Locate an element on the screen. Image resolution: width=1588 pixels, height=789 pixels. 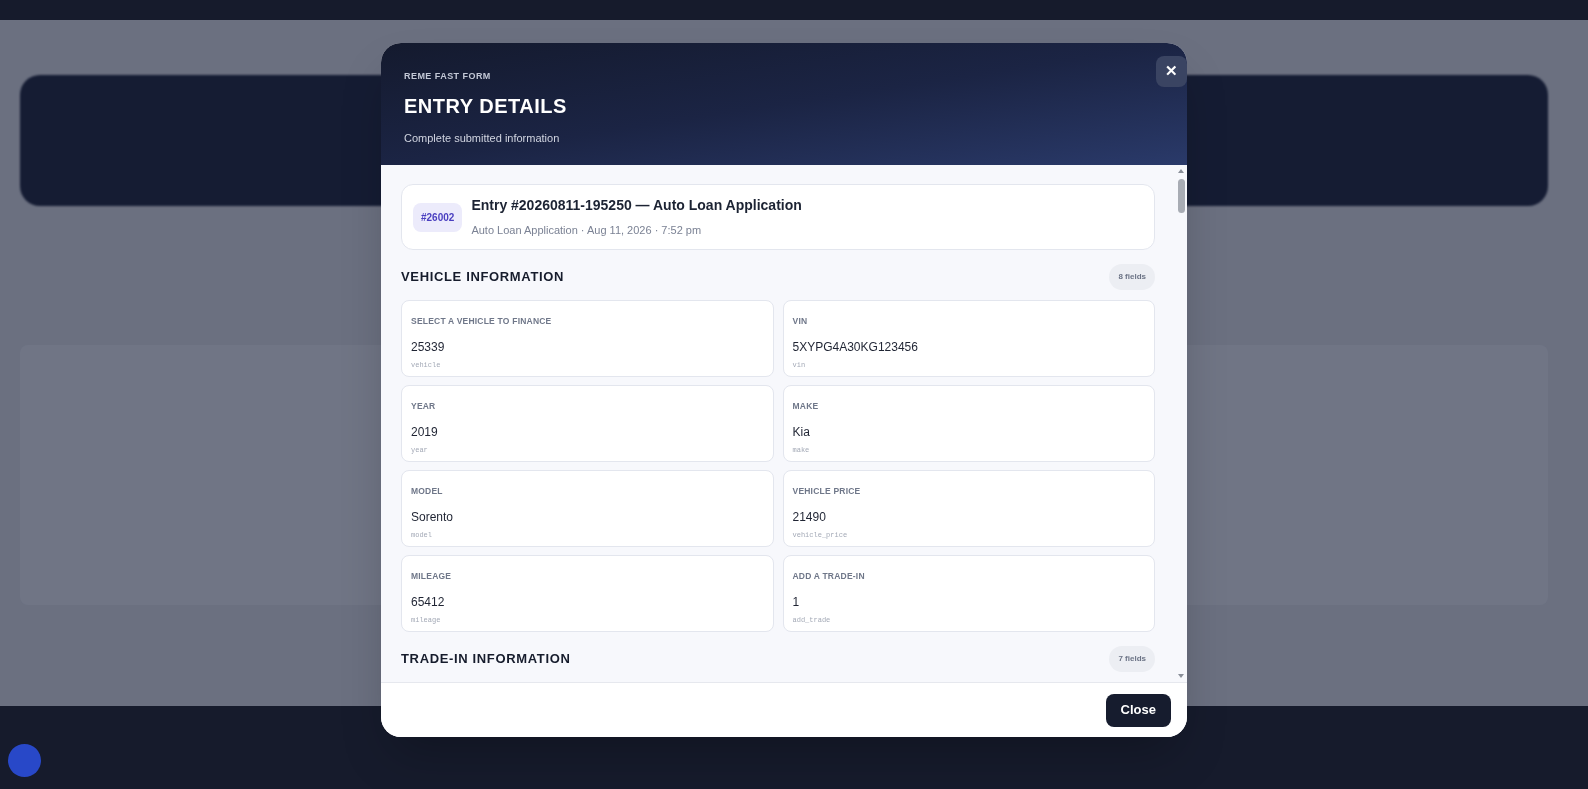
field-value: Kia is located at coordinates (801, 432).